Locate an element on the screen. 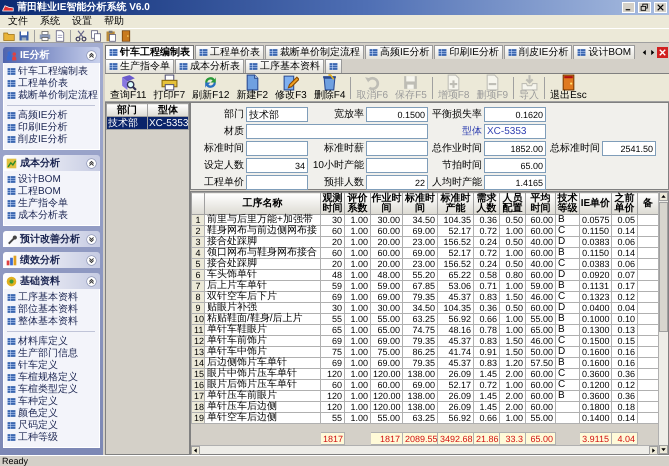  column-header: 备 is located at coordinates (648, 203).